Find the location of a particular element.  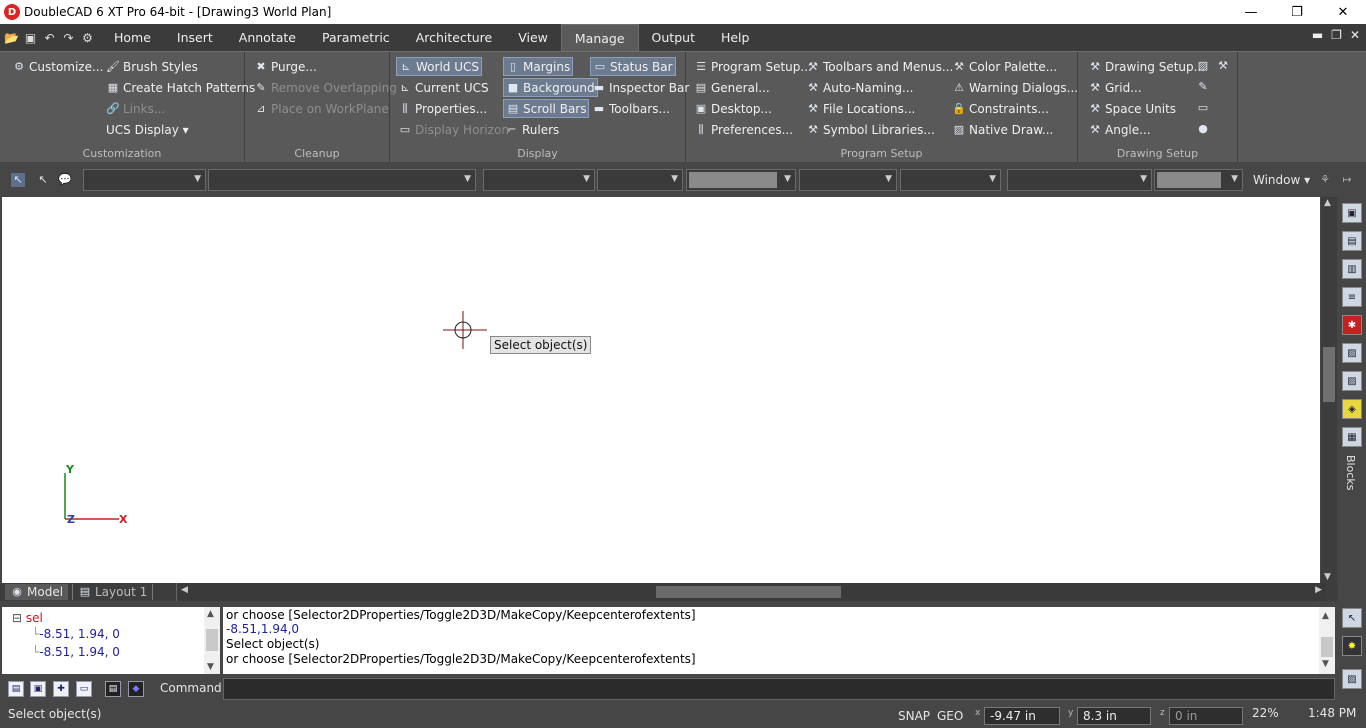

panel-blocks-icon: ▦ is located at coordinates (1352, 437).